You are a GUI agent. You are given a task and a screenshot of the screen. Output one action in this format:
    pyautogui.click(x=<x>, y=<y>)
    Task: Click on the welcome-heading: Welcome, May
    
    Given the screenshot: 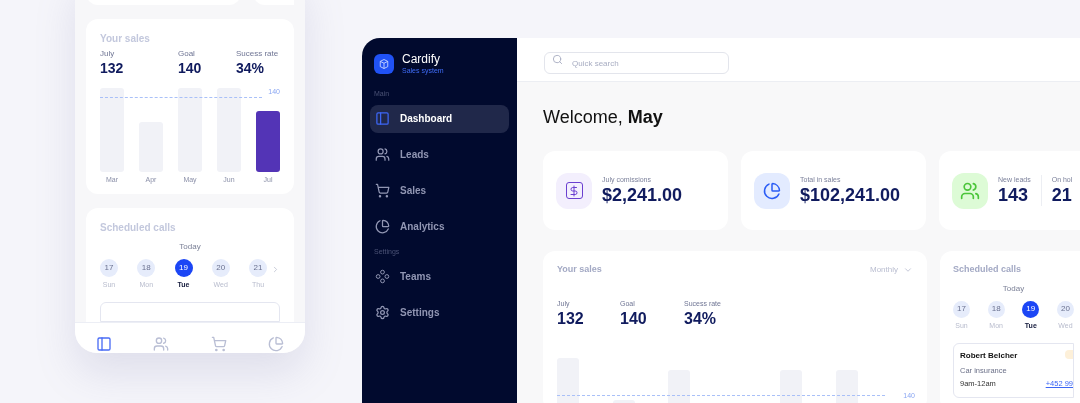 What is the action you would take?
    pyautogui.click(x=603, y=117)
    